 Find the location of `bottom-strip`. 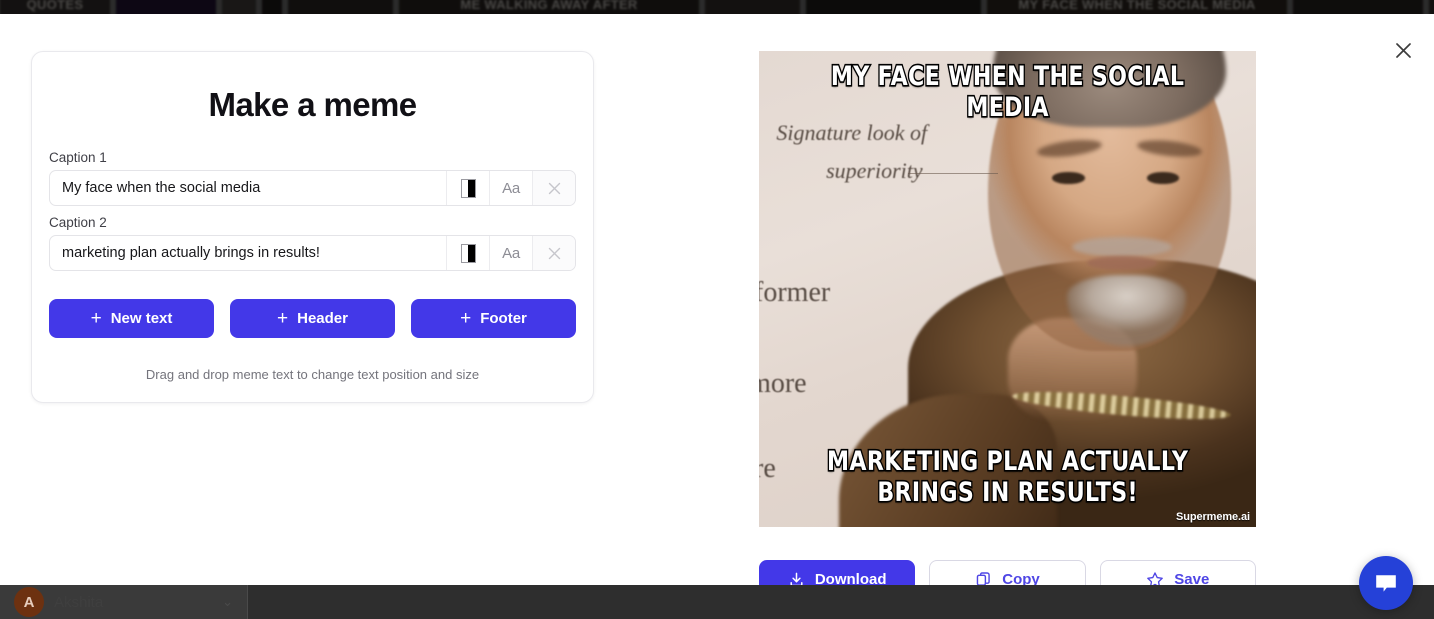

bottom-strip is located at coordinates (840, 602).